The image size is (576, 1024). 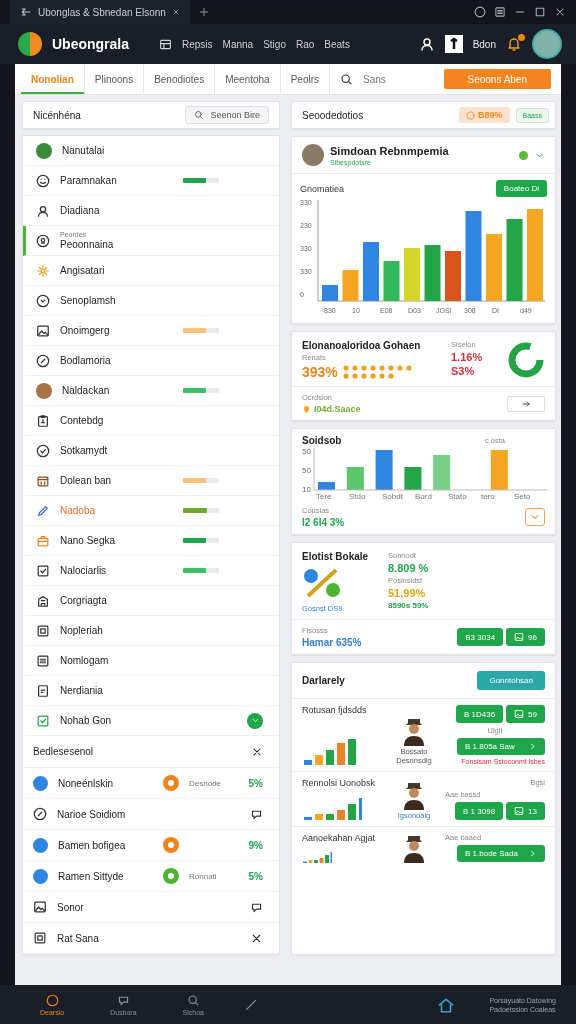 What do you see at coordinates (514, 44) in the screenshot?
I see `bell-icon` at bounding box center [514, 44].